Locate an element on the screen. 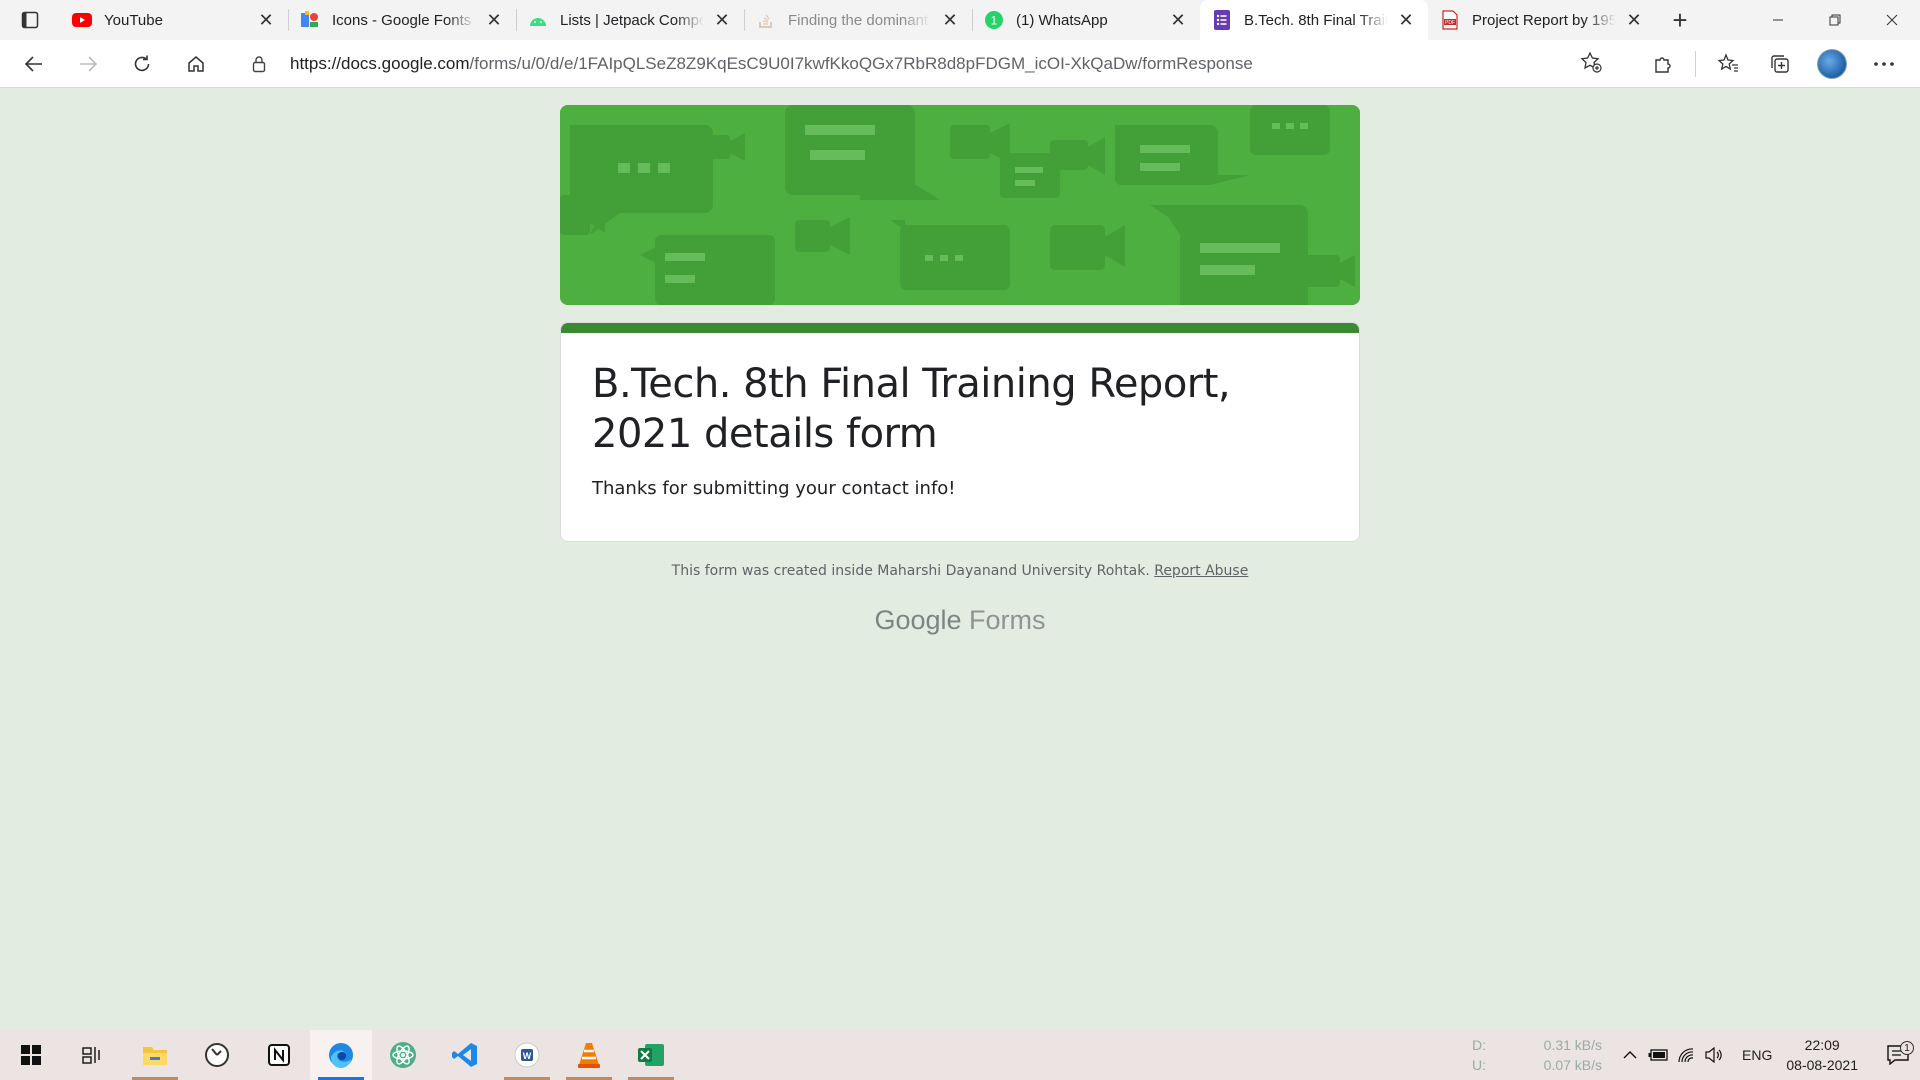 The height and width of the screenshot is (1080, 1920). svg-text: 1 is located at coordinates (994, 21).